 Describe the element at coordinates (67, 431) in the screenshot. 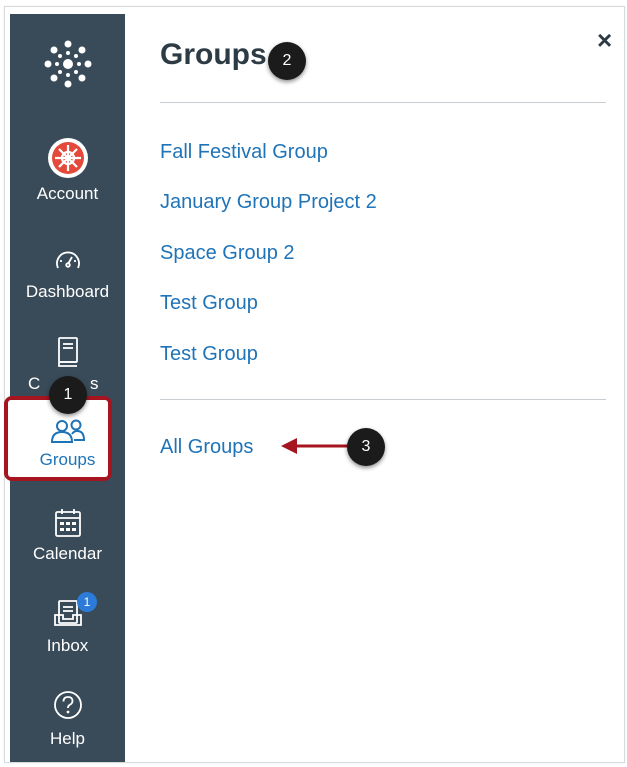

I see `users-icon` at that location.